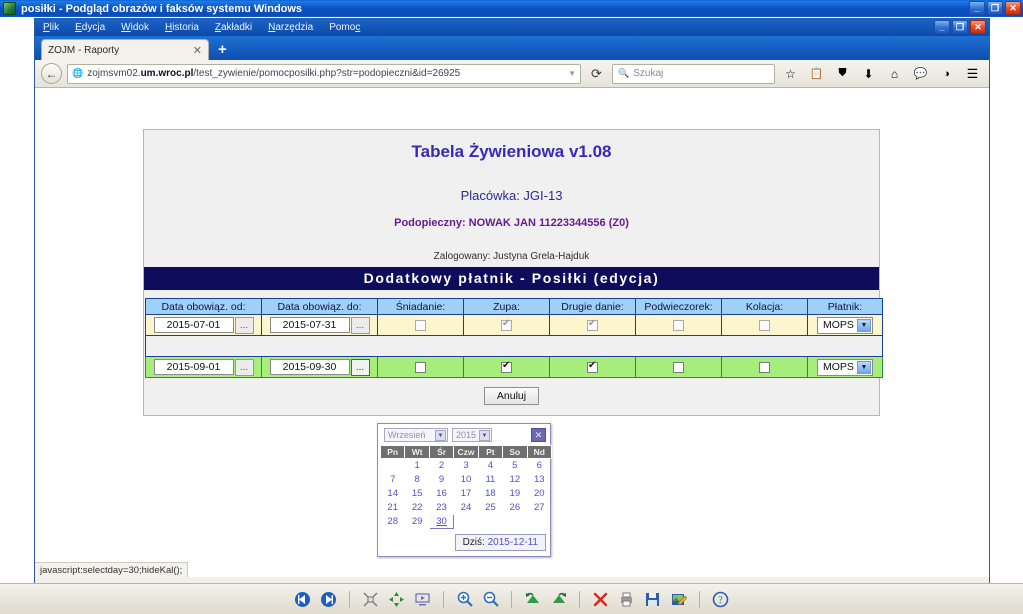  What do you see at coordinates (490, 494) in the screenshot?
I see `calendar-day: 18` at bounding box center [490, 494].